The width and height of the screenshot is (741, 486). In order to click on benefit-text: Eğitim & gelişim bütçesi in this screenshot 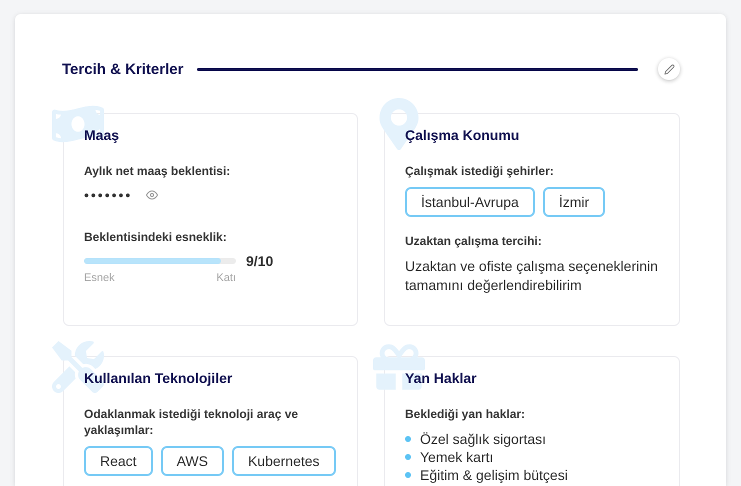, I will do `click(494, 475)`.